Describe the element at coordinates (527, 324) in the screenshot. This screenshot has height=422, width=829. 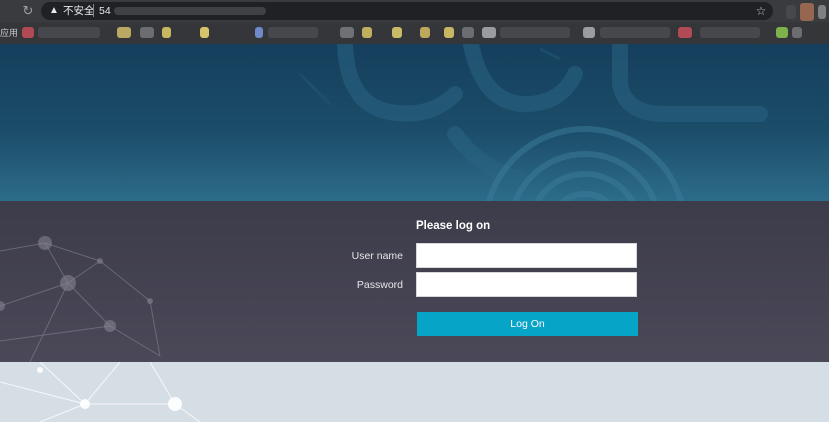
I see `logon-button: Log On` at that location.